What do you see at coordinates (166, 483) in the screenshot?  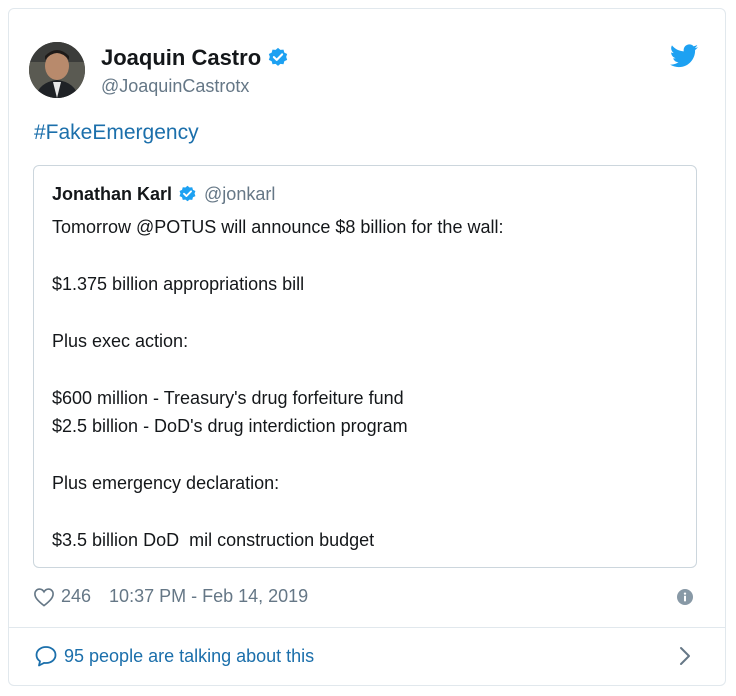 I see `quoted-text-line: Plus emergency declaration:` at bounding box center [166, 483].